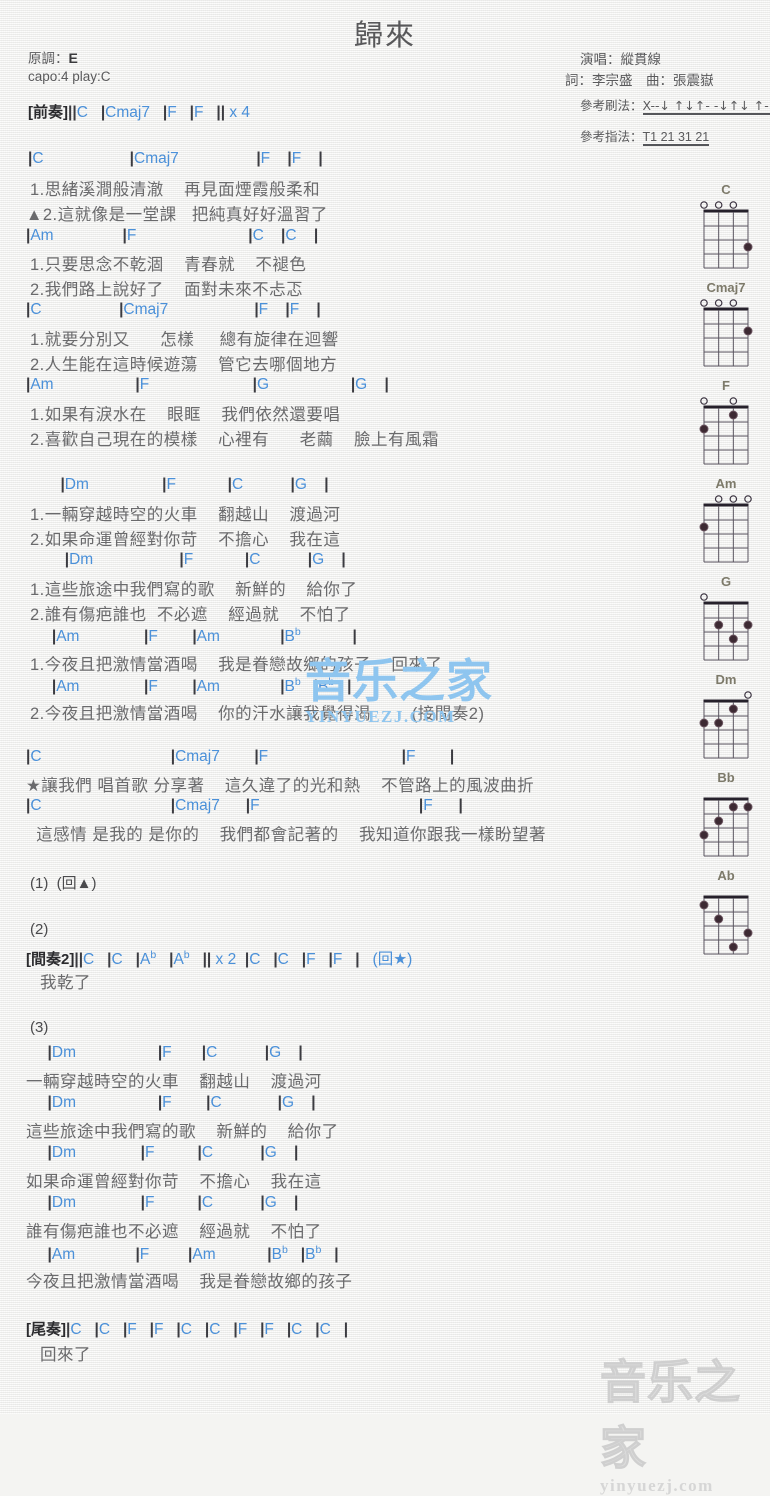 The height and width of the screenshot is (1496, 770). I want to click on lyric-line: 2.如果命運曾經對你苛 不擔心 我在這, so click(185, 540).